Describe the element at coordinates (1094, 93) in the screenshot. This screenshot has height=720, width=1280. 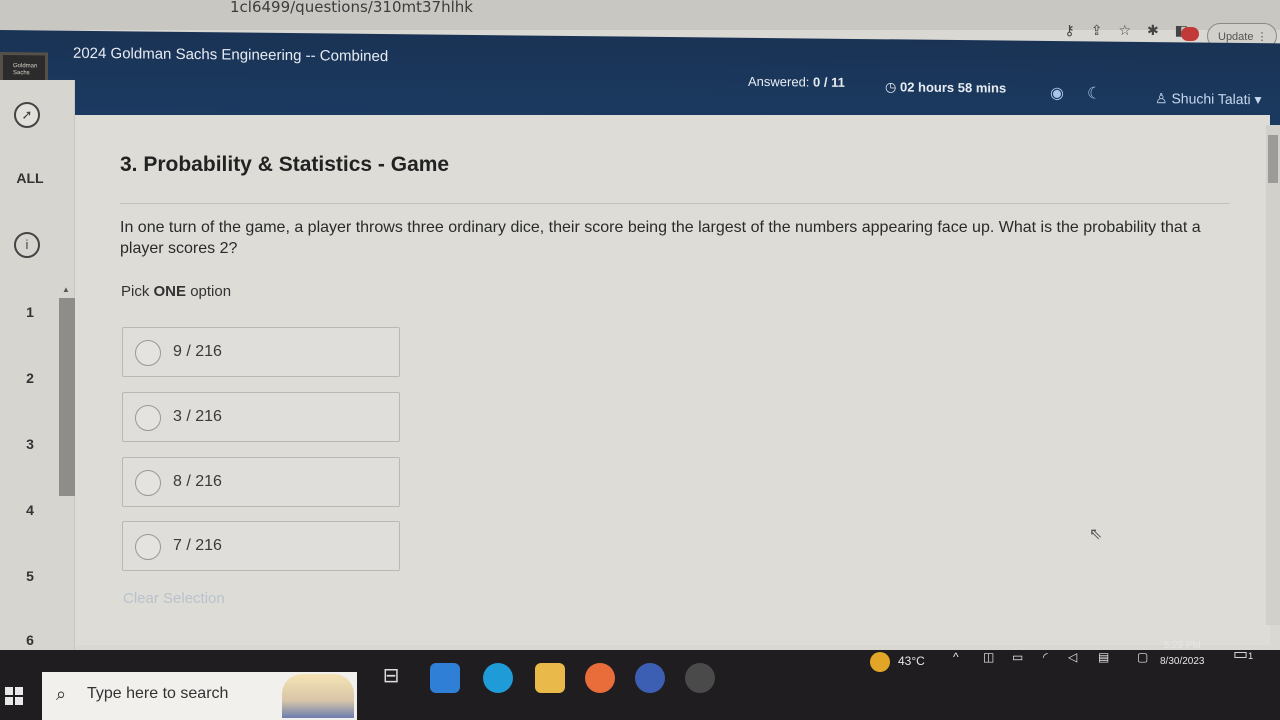
I see `moon-icon: ☾` at that location.